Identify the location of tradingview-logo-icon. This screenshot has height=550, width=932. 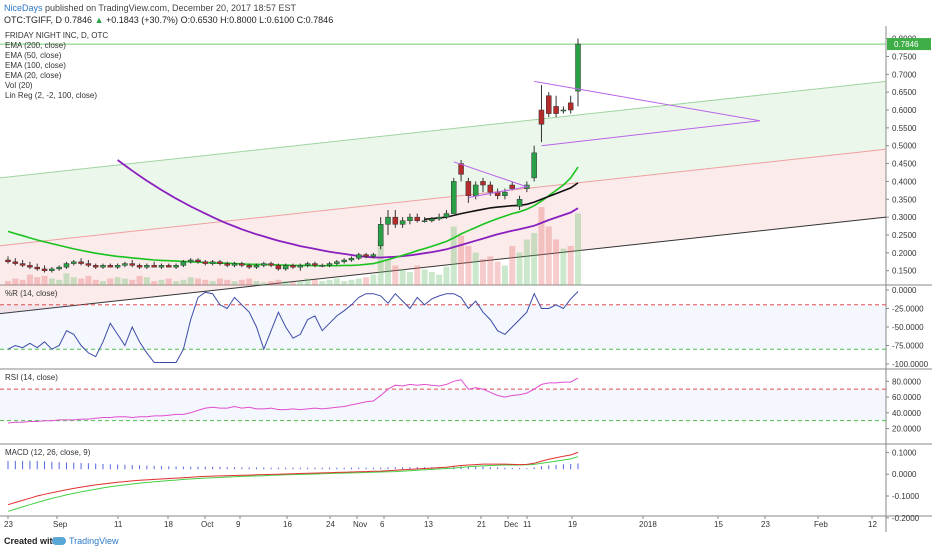
(59, 541).